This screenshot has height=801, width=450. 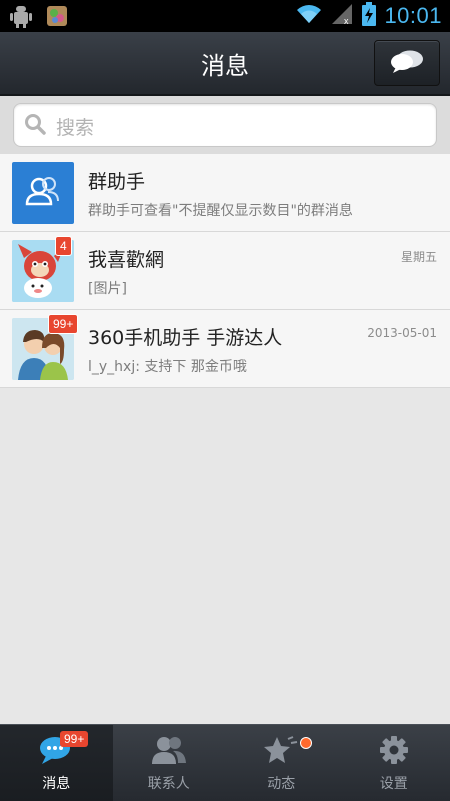 What do you see at coordinates (394, 783) in the screenshot?
I see `tab-label: 设置` at bounding box center [394, 783].